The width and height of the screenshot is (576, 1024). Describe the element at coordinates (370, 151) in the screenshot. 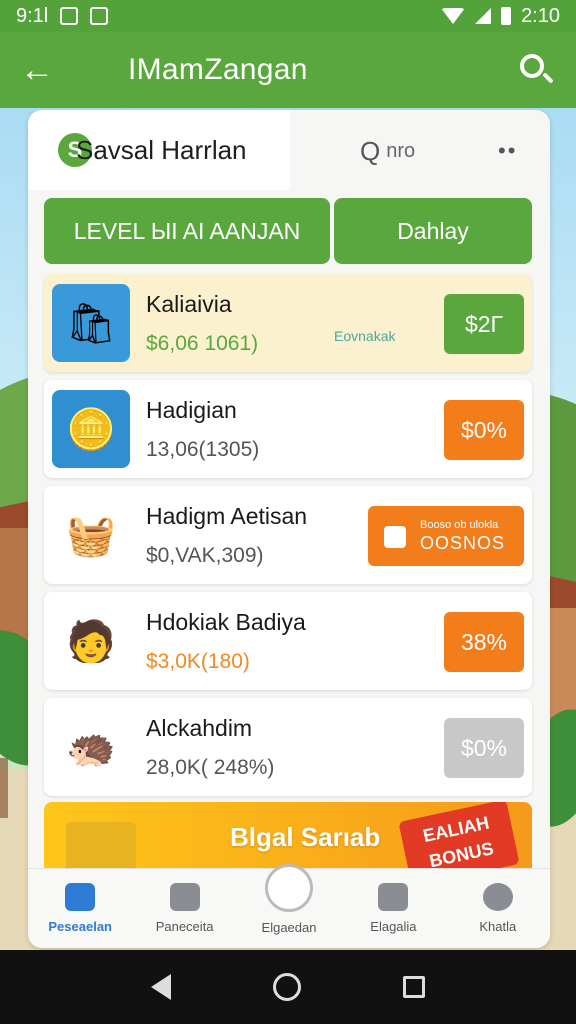

I see `mini-search-icon: Q` at that location.